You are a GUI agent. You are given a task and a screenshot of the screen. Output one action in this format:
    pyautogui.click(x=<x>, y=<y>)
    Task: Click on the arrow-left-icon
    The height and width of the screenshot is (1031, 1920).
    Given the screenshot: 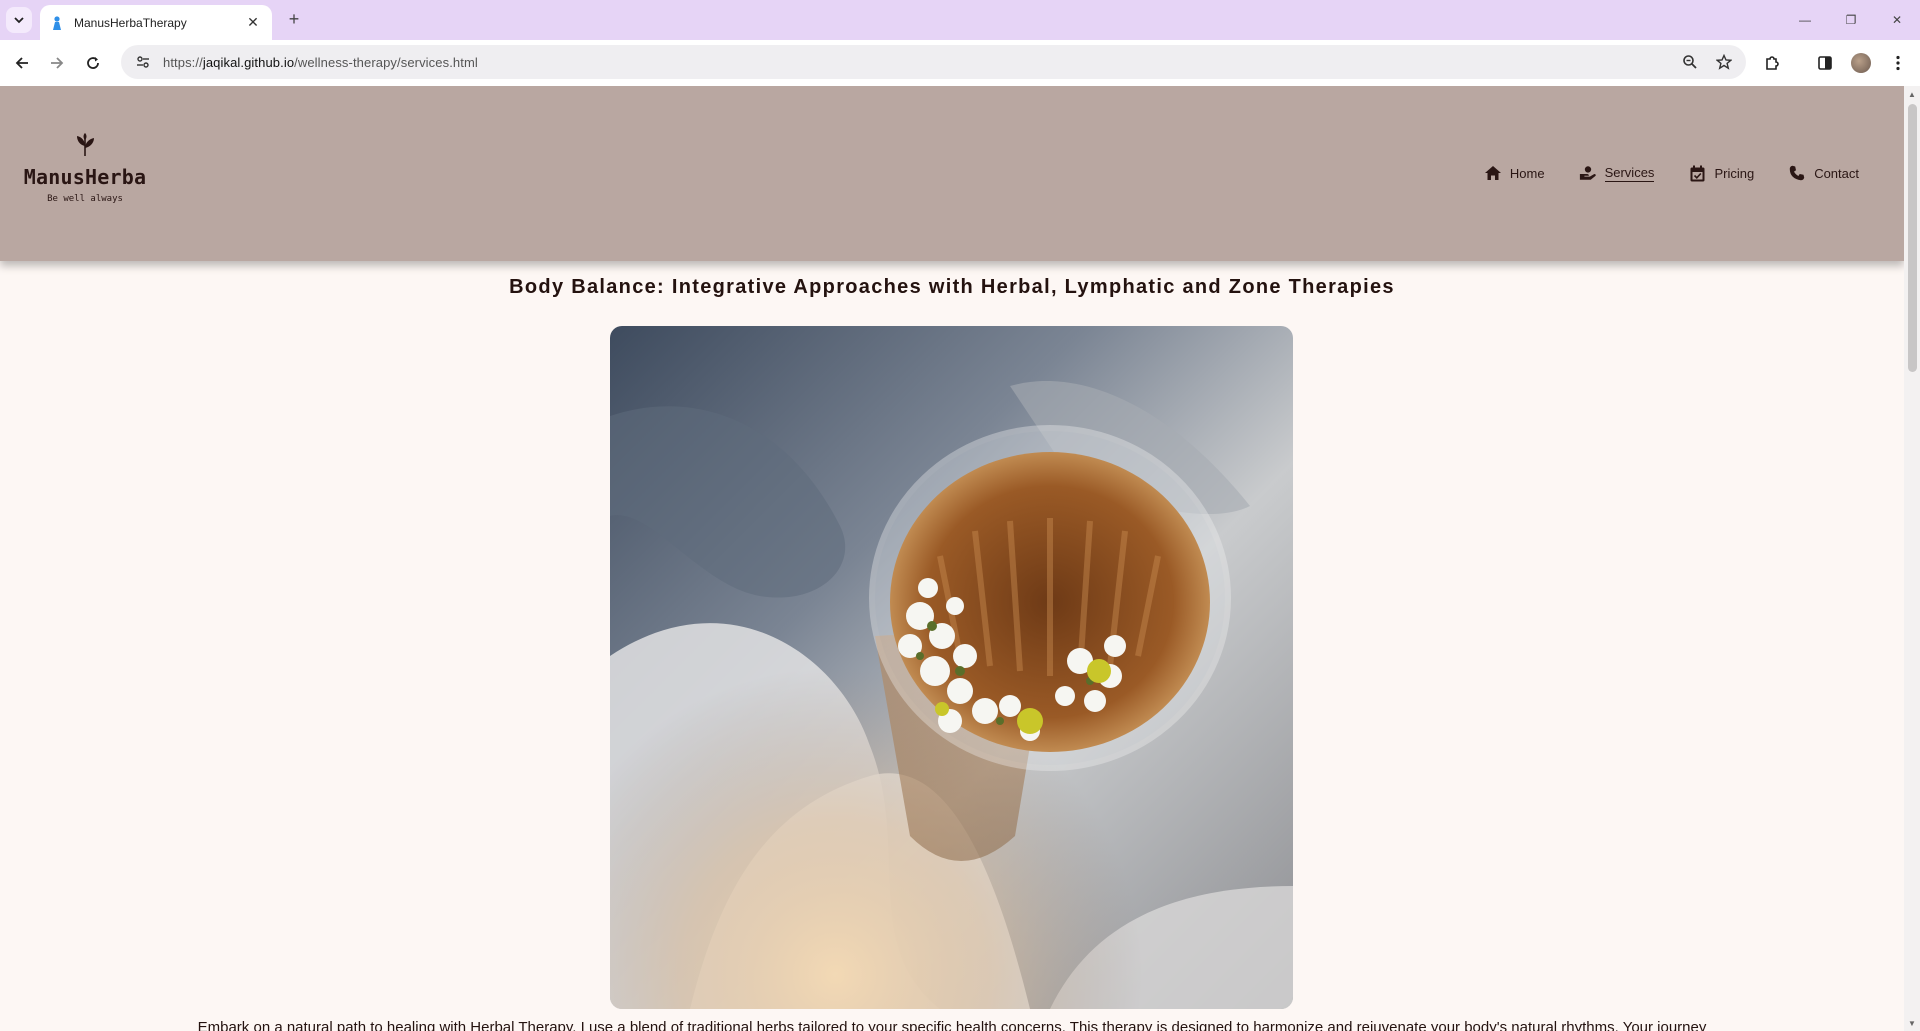 What is the action you would take?
    pyautogui.click(x=21, y=63)
    